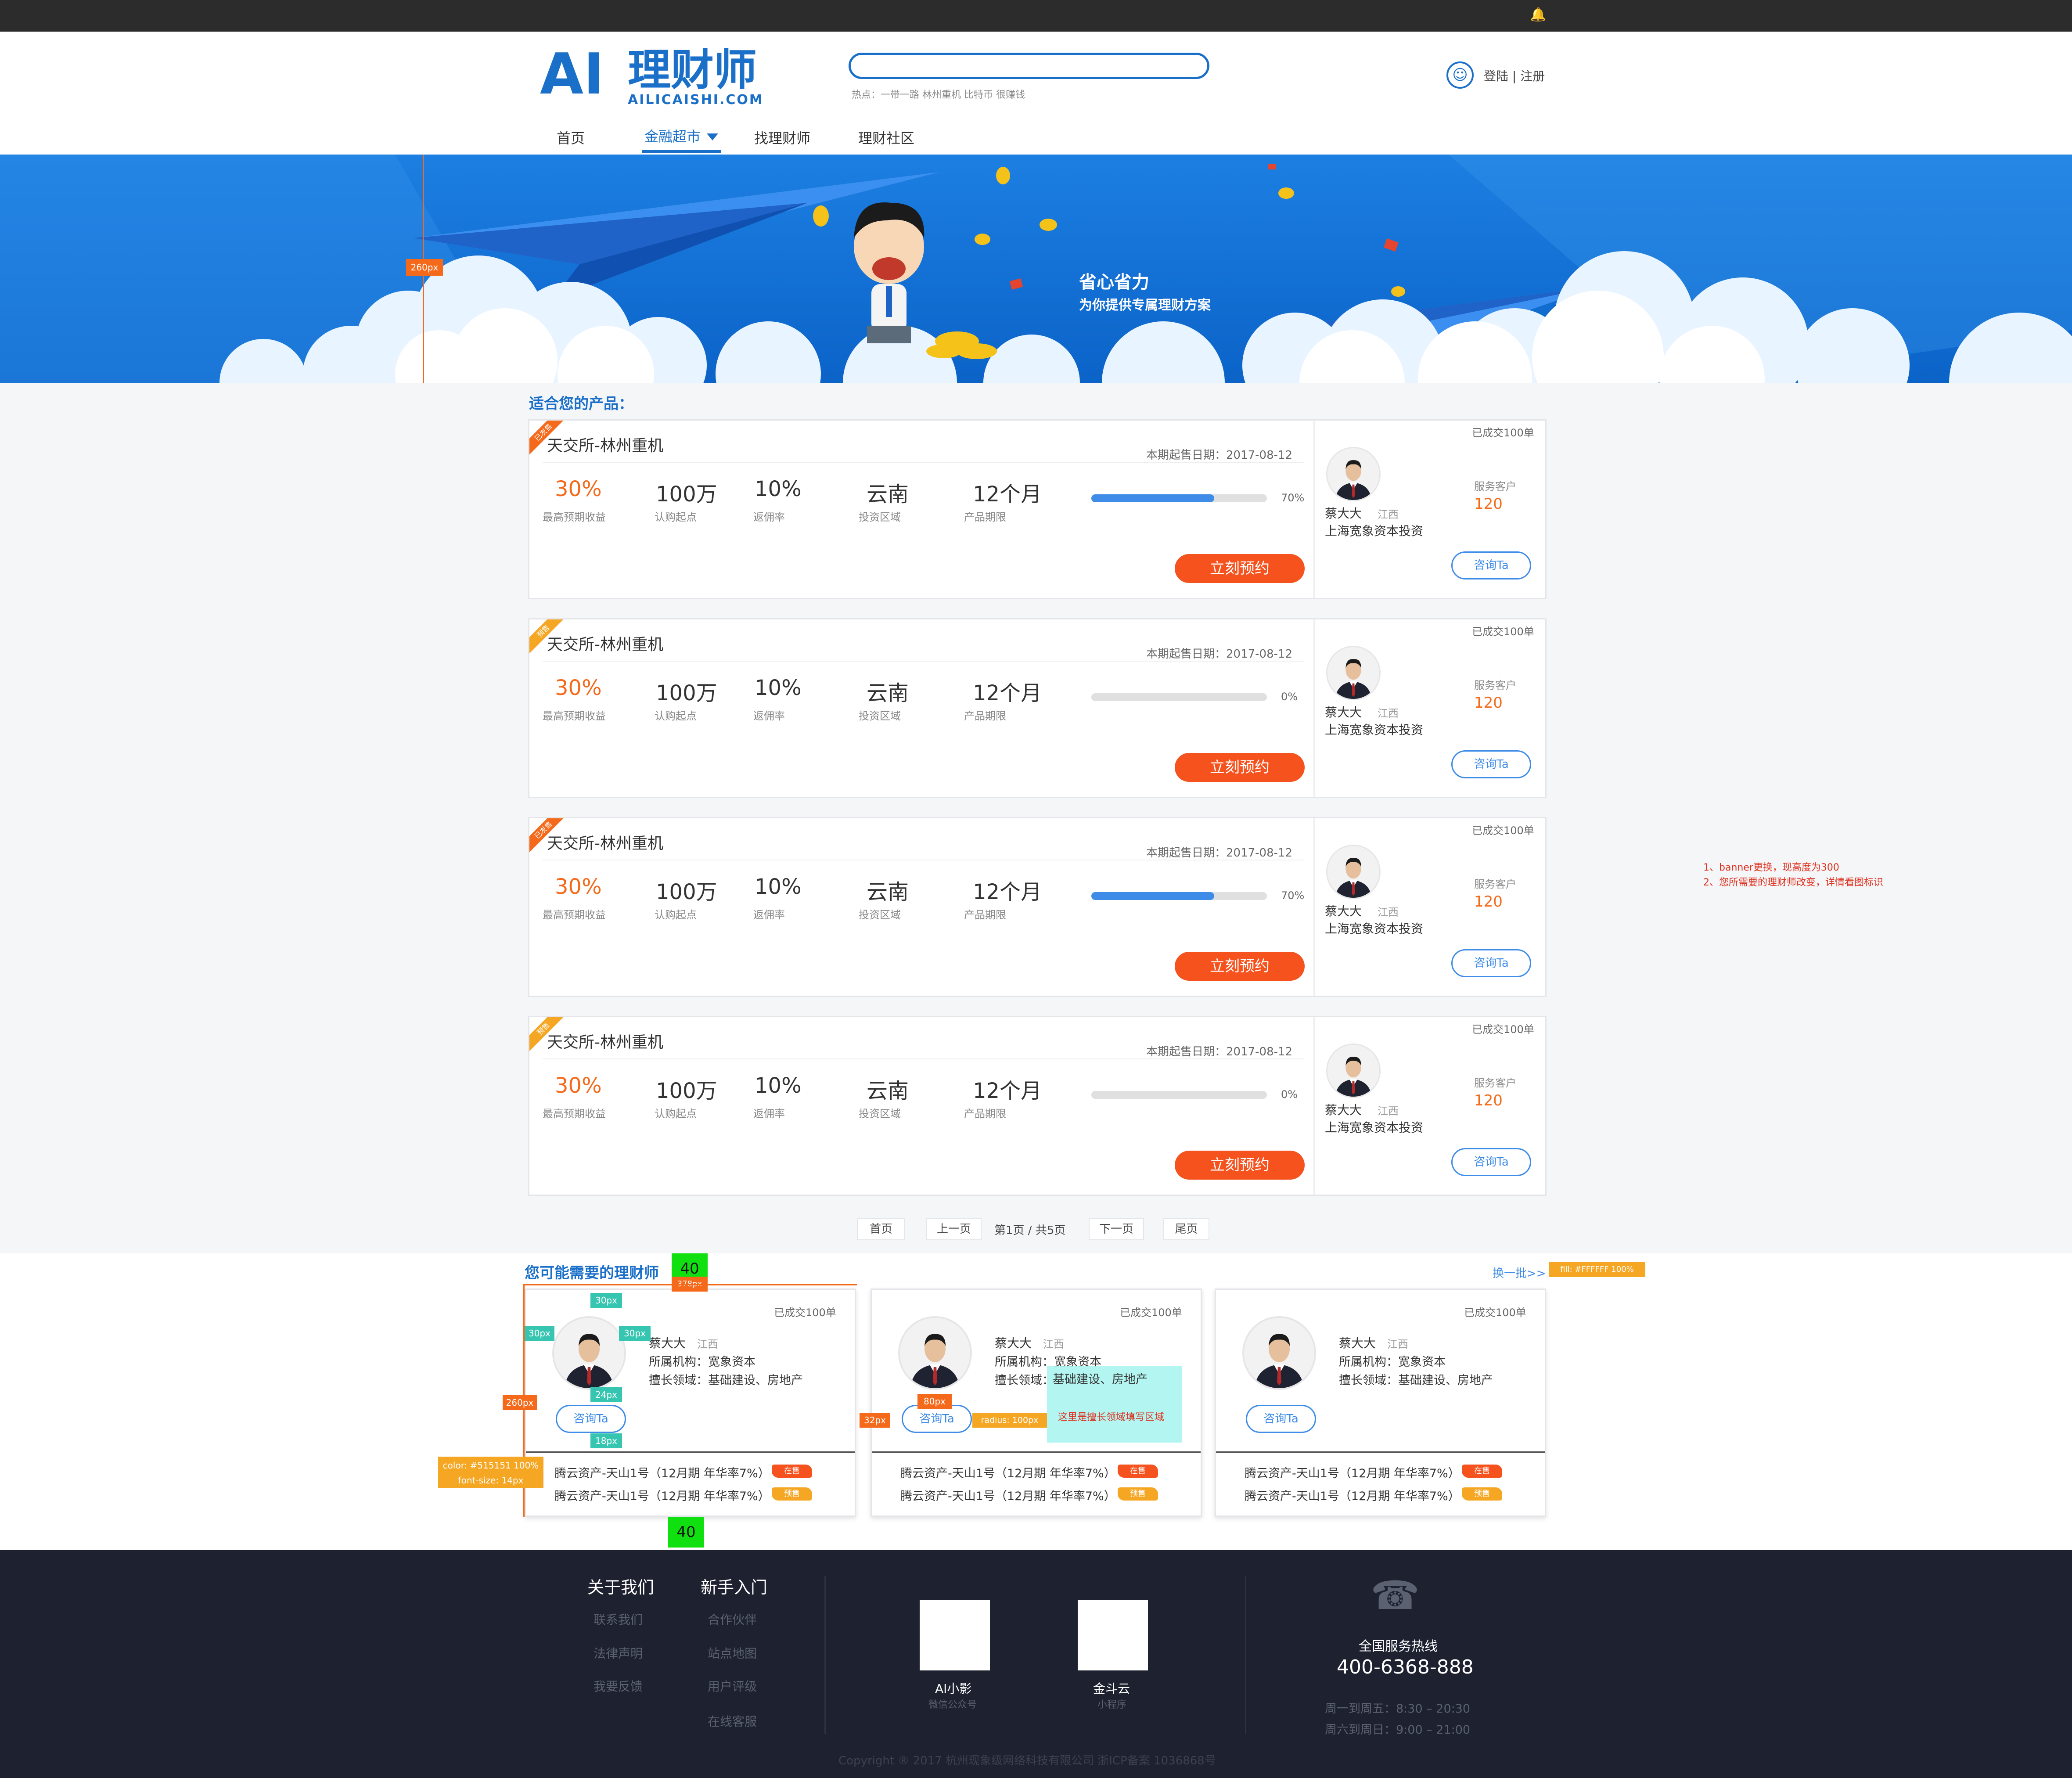  What do you see at coordinates (1488, 1100) in the screenshot?
I see `clients-count: 120` at bounding box center [1488, 1100].